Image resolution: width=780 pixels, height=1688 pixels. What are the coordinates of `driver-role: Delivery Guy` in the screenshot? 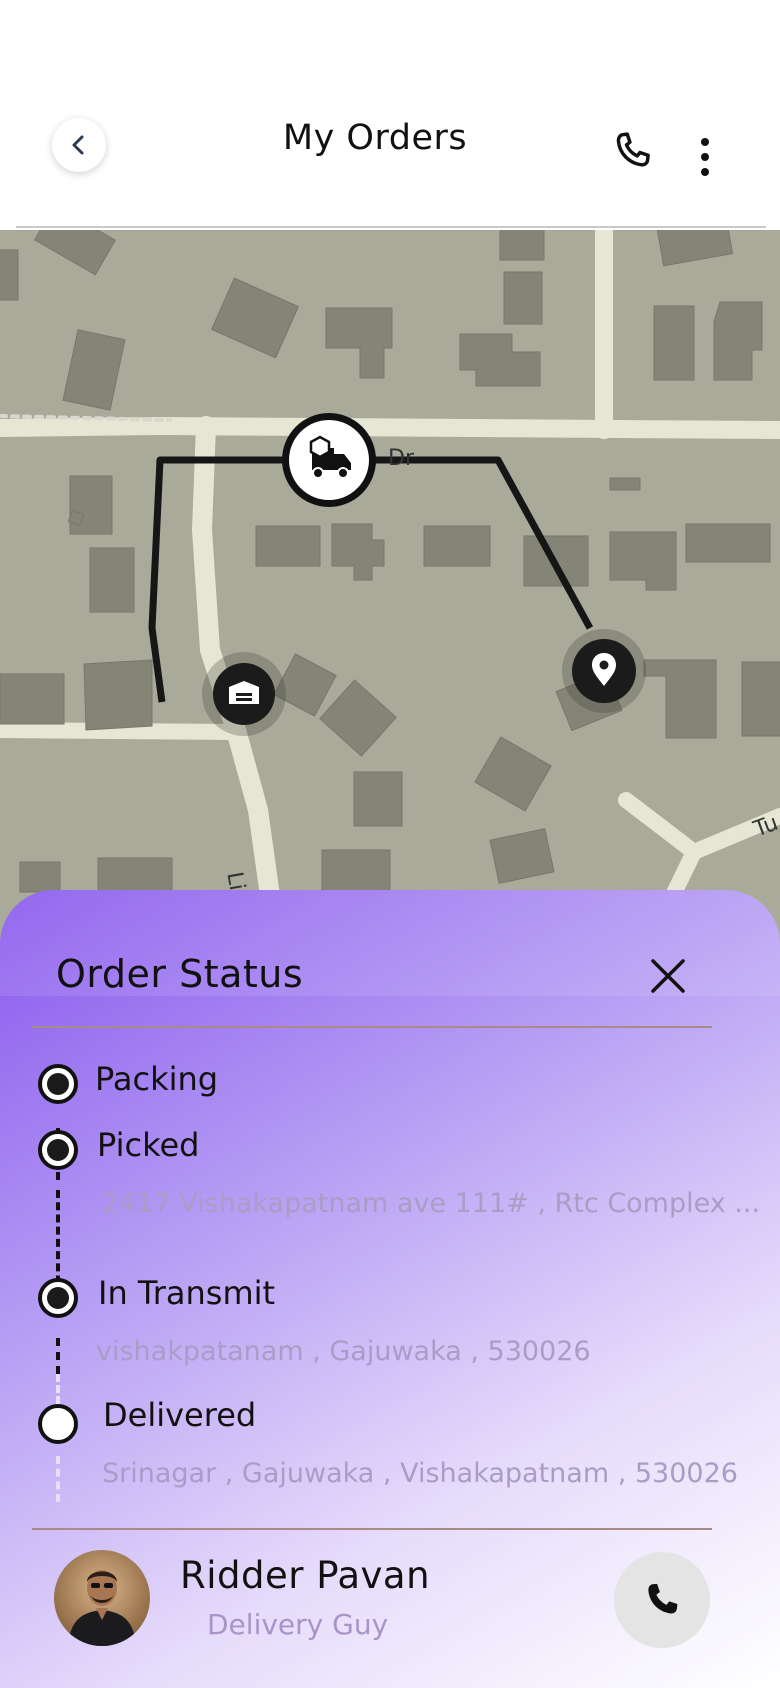 It's located at (298, 1624).